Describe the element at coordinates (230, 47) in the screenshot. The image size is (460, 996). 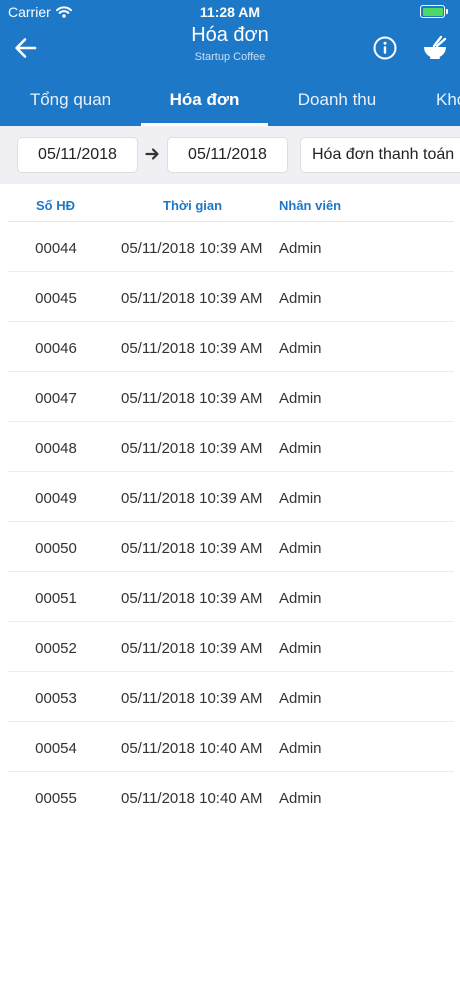
I see `nav-bar: Hóa đơn Startup Coffee` at that location.